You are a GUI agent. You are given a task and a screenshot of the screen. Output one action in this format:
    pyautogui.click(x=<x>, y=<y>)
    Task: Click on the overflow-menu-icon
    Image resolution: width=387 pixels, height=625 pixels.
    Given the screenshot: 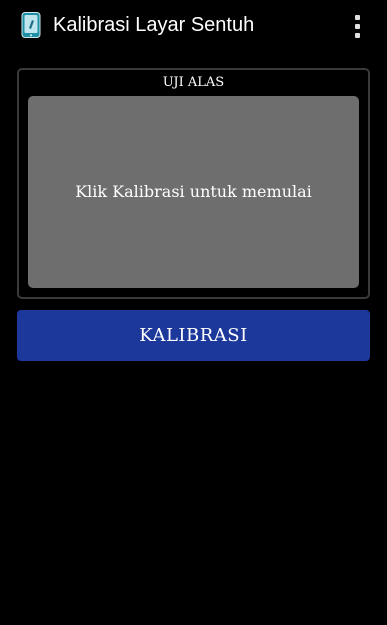 What is the action you would take?
    pyautogui.click(x=357, y=26)
    